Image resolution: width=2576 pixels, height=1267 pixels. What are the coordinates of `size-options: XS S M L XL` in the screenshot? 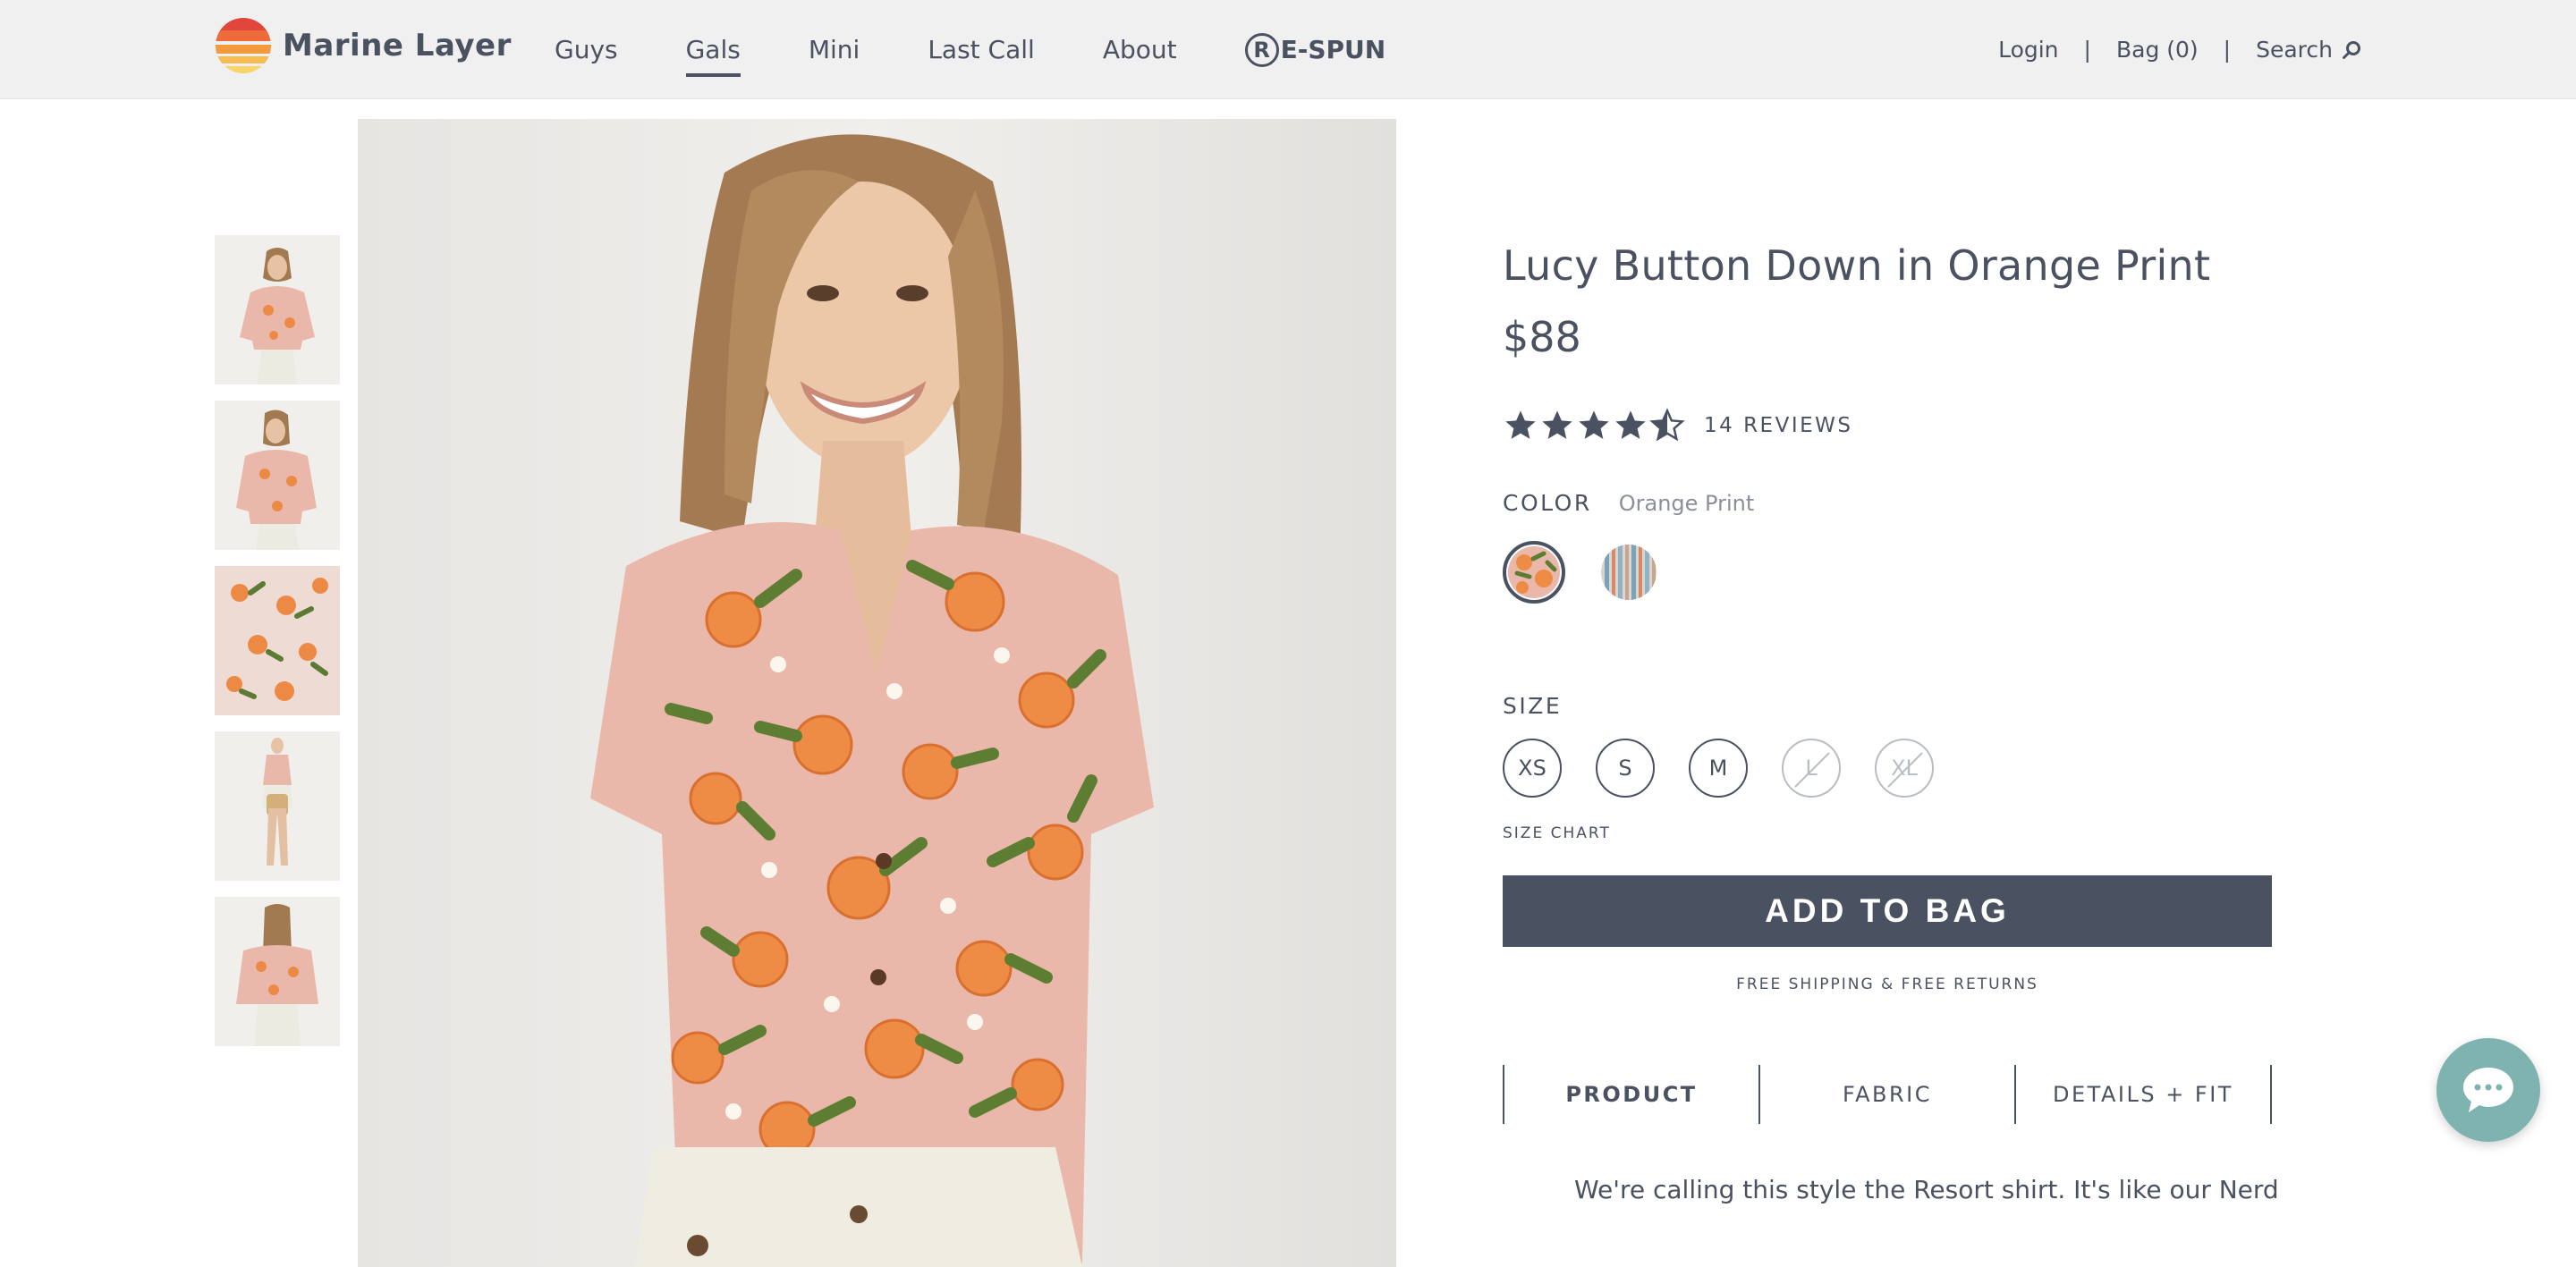 It's located at (1887, 768).